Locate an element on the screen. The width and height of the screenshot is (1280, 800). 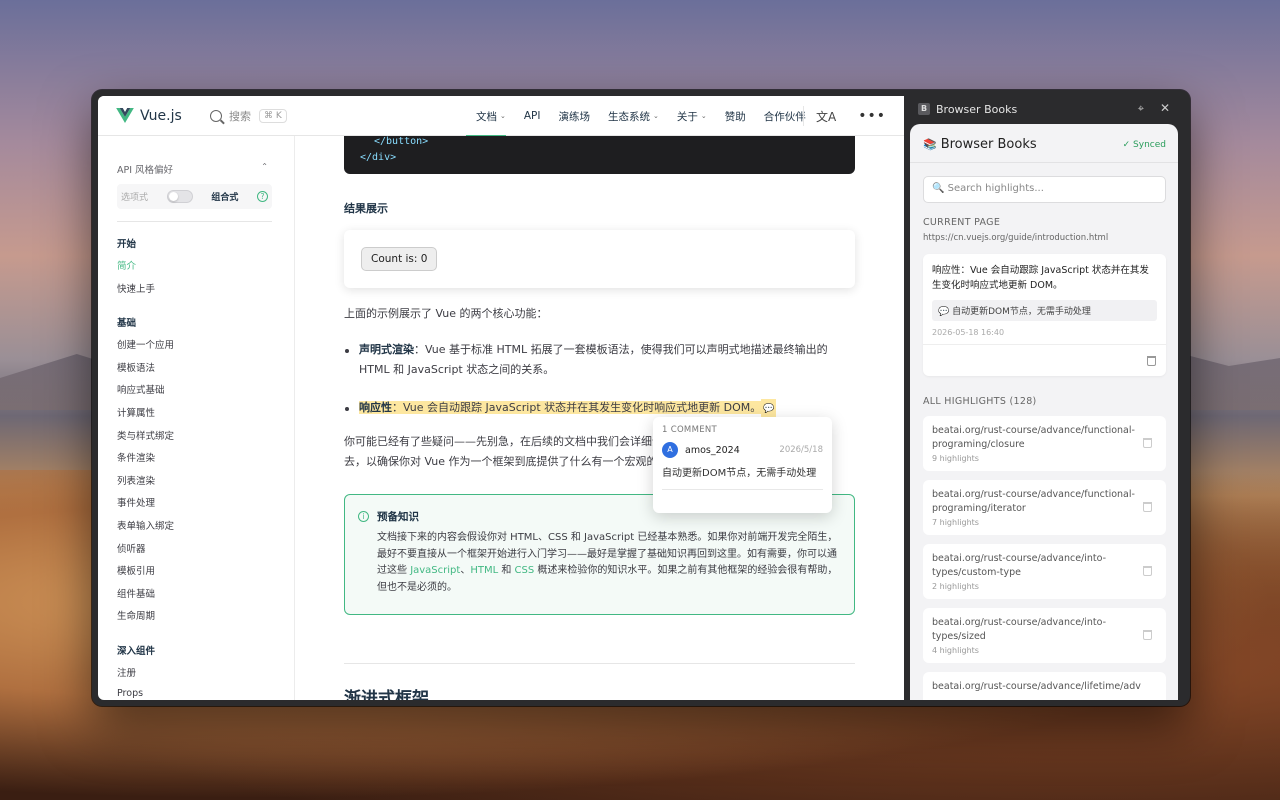
api-style-toggle is located at coordinates (179, 196).